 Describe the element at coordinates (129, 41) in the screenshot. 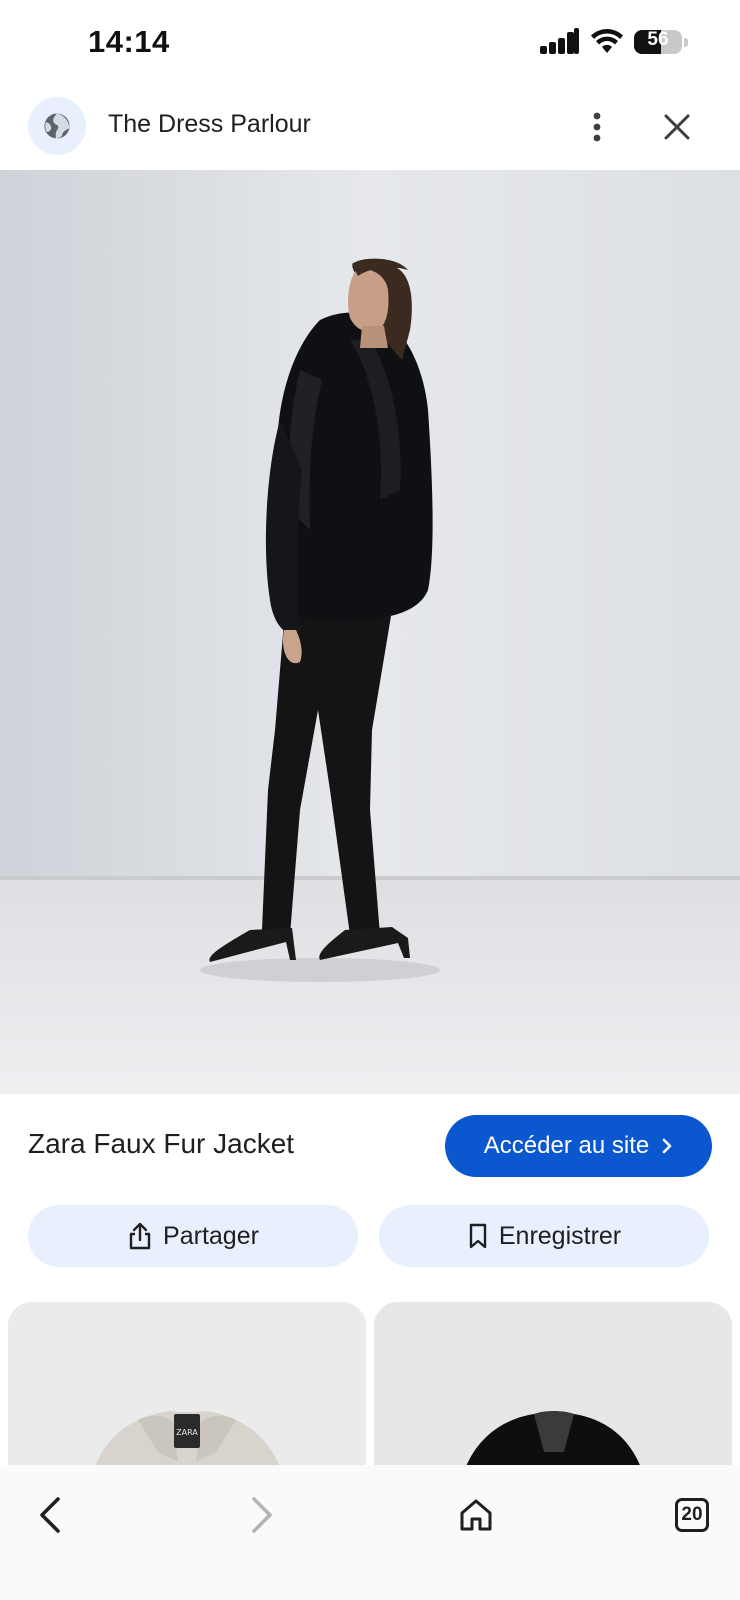

I see `status-time: 14:14` at that location.